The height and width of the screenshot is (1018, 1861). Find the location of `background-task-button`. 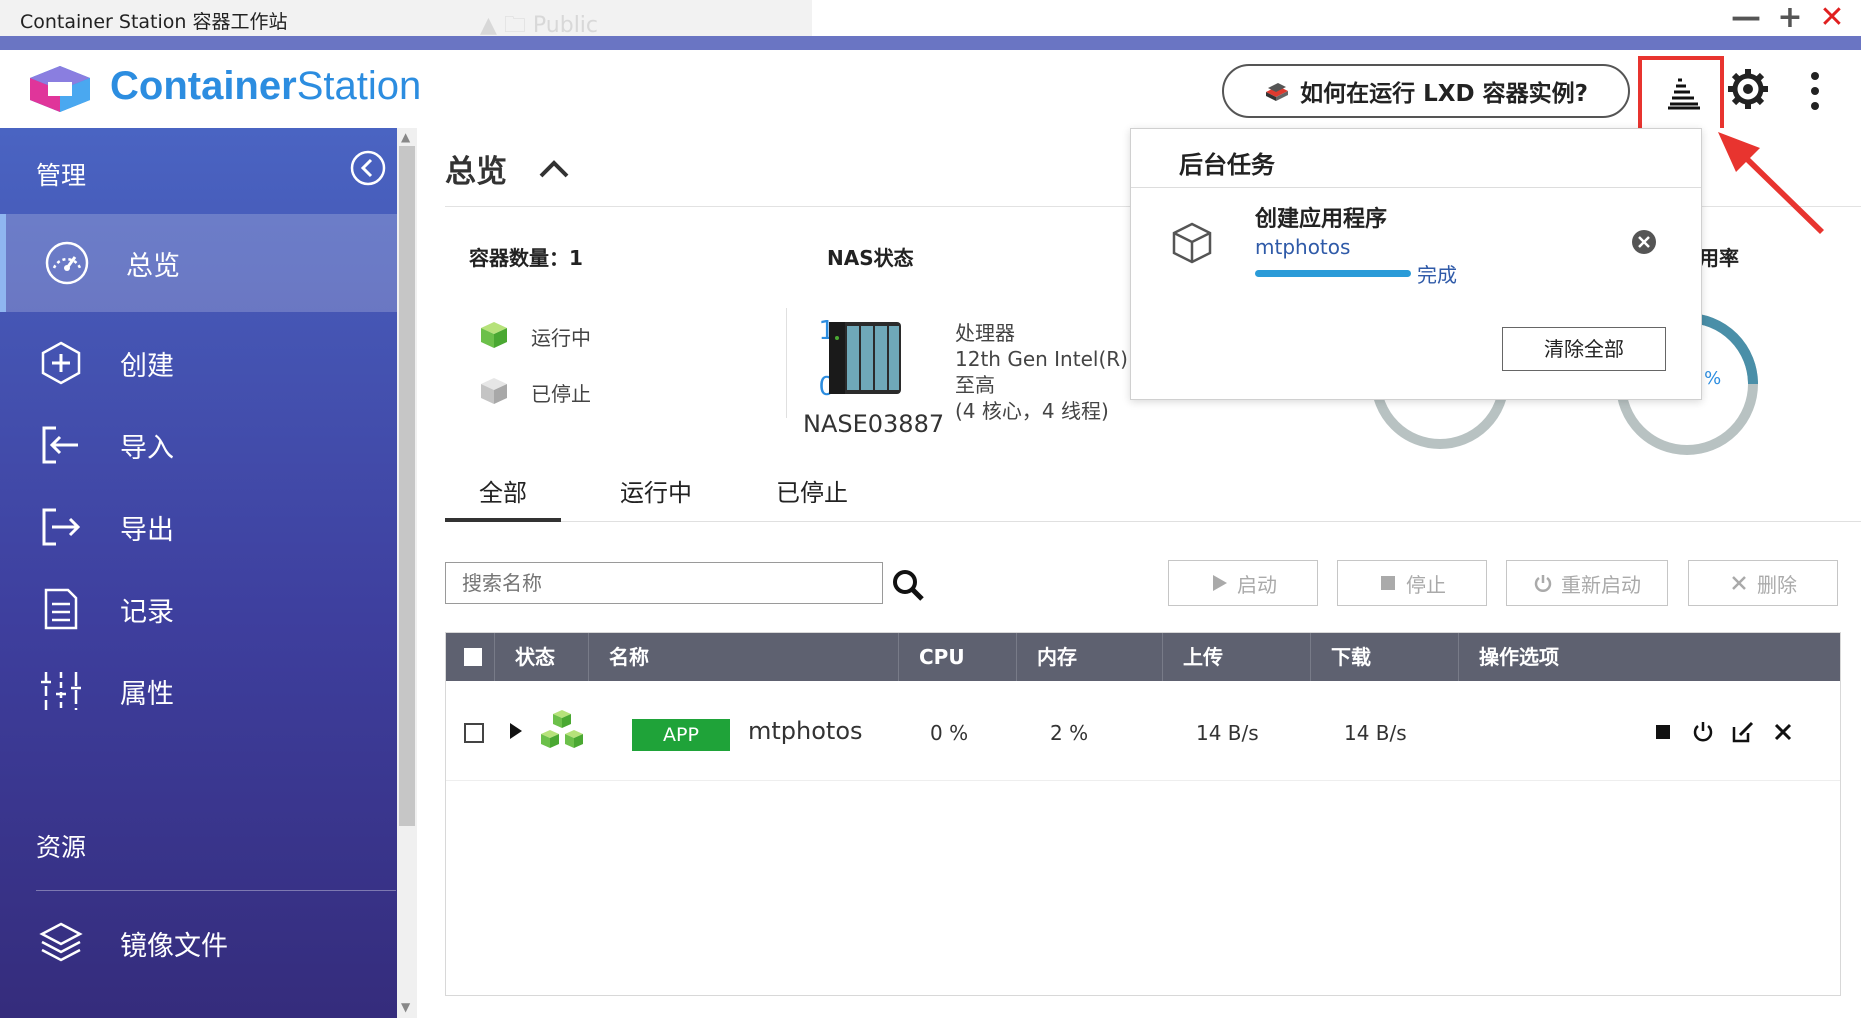

background-task-button is located at coordinates (1681, 97).